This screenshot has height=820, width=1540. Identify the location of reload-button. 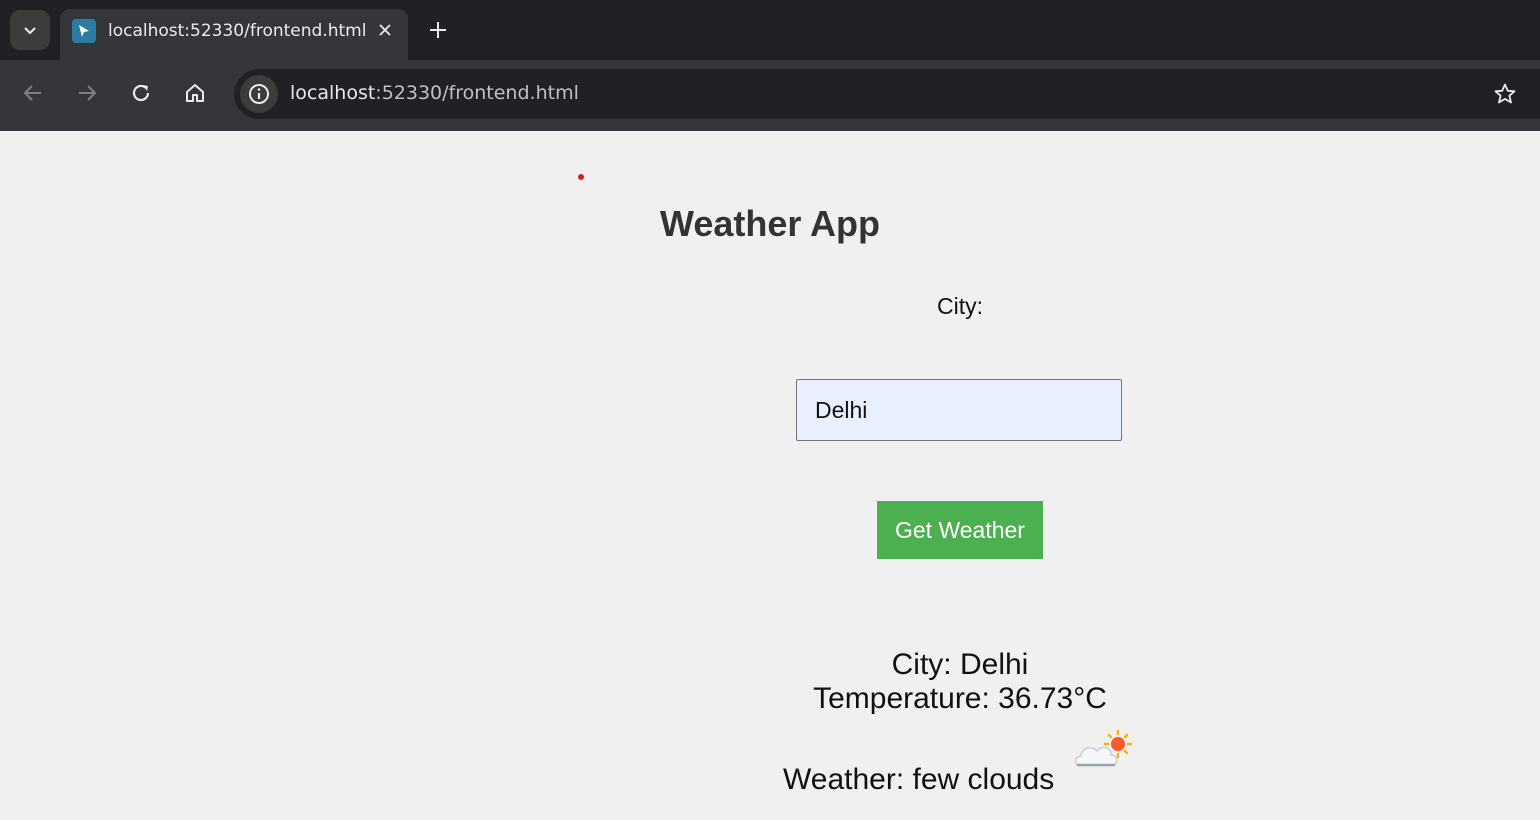
(141, 93).